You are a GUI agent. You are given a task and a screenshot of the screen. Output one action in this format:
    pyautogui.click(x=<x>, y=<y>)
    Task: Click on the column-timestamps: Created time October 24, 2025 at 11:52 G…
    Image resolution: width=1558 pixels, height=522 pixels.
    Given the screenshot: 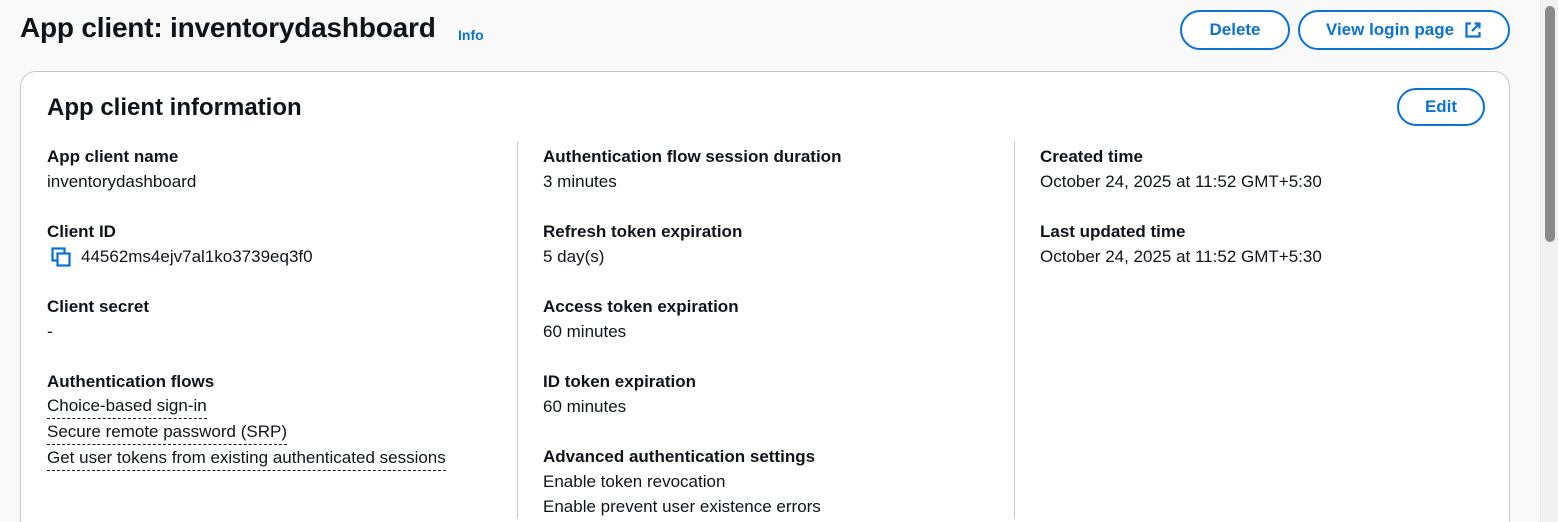 What is the action you would take?
    pyautogui.click(x=1260, y=219)
    